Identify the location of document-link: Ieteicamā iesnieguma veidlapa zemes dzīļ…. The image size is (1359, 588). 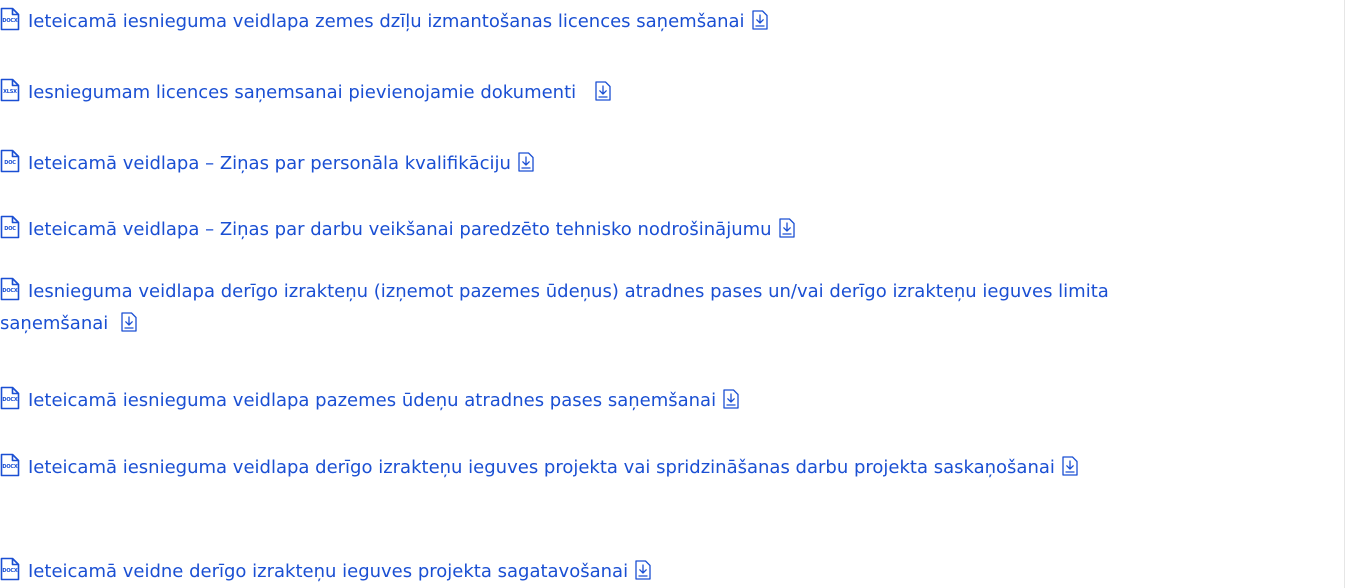
(386, 21).